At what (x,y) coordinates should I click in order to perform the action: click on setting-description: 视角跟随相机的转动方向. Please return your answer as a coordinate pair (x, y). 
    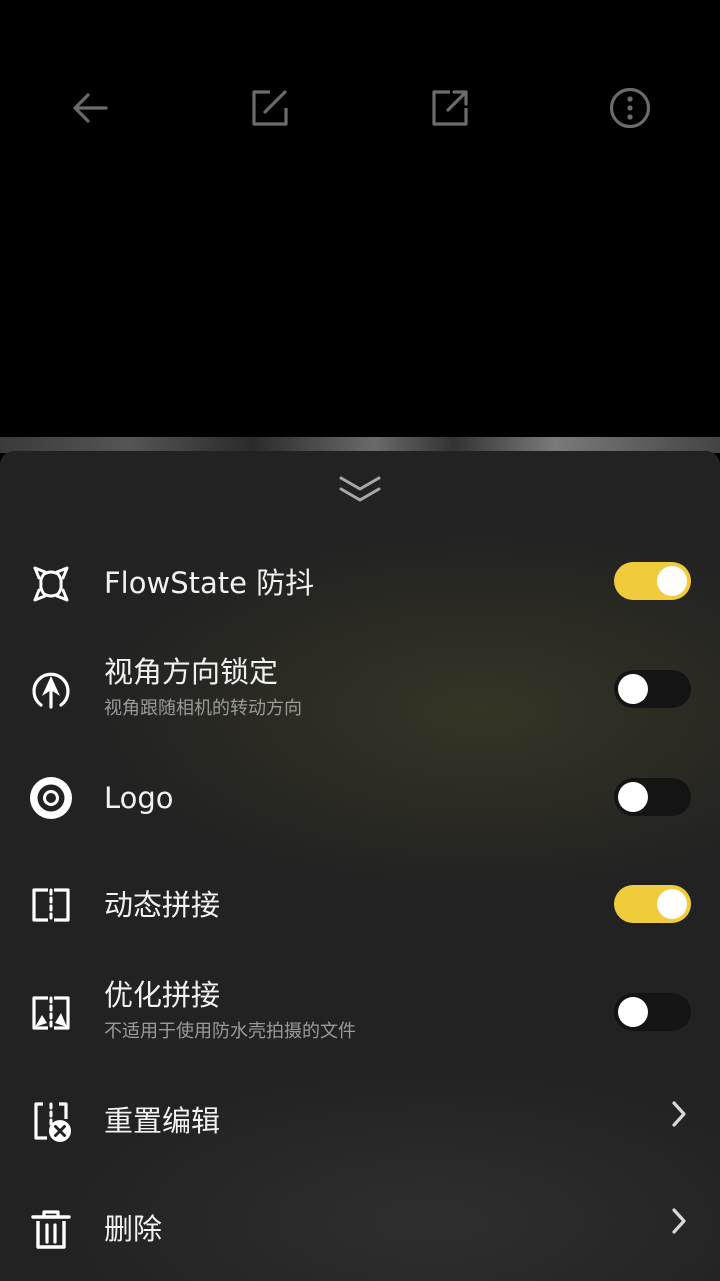
    Looking at the image, I should click on (203, 708).